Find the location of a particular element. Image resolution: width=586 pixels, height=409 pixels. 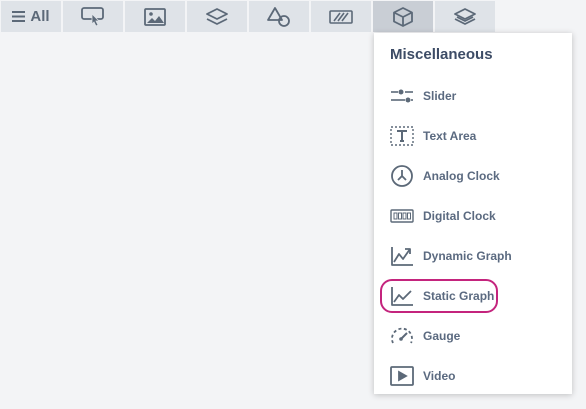

toolbar-tabs: All is located at coordinates (293, 16).